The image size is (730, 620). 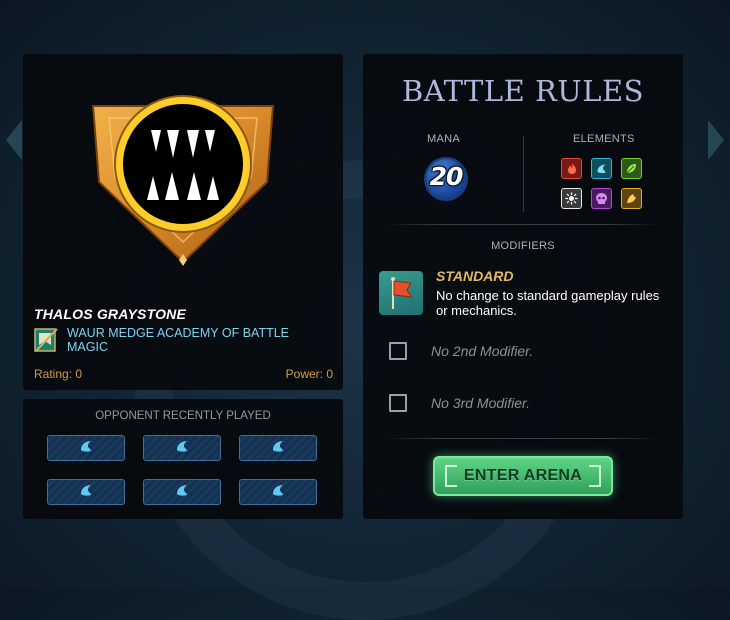 I want to click on background-left-arrow, so click(x=14, y=140).